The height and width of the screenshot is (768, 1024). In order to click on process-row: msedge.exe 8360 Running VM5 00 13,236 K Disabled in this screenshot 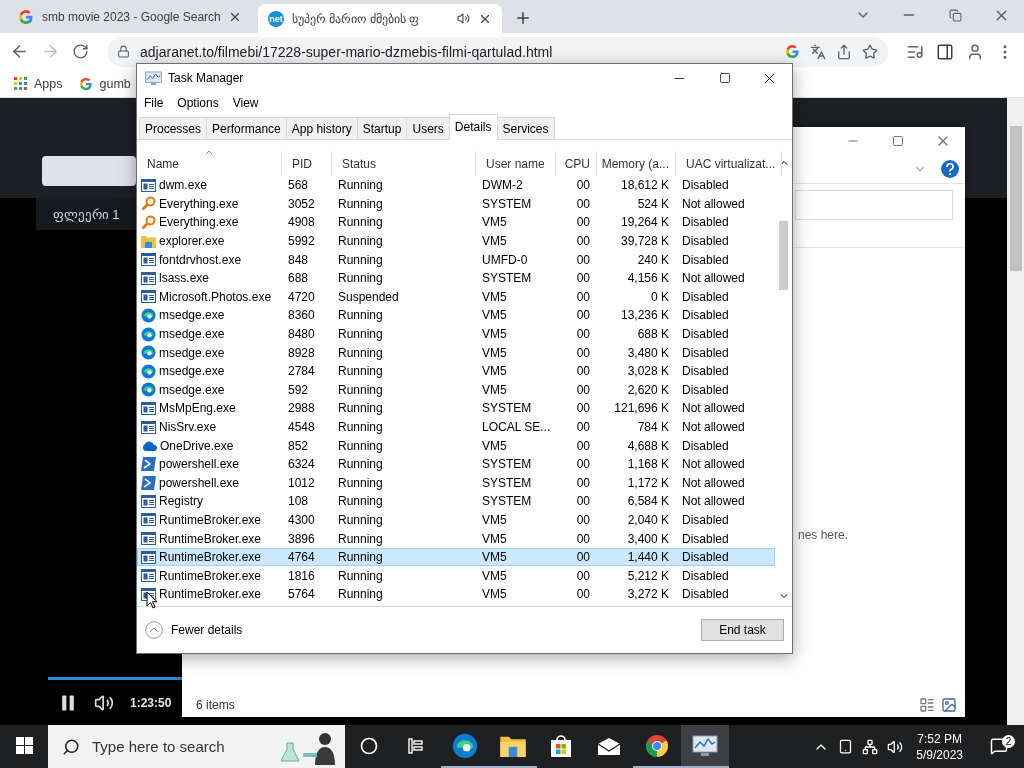, I will do `click(456, 315)`.